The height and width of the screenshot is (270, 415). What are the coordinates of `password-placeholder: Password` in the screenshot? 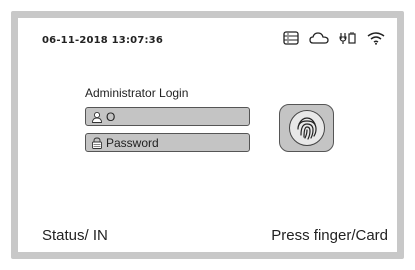 It's located at (132, 142).